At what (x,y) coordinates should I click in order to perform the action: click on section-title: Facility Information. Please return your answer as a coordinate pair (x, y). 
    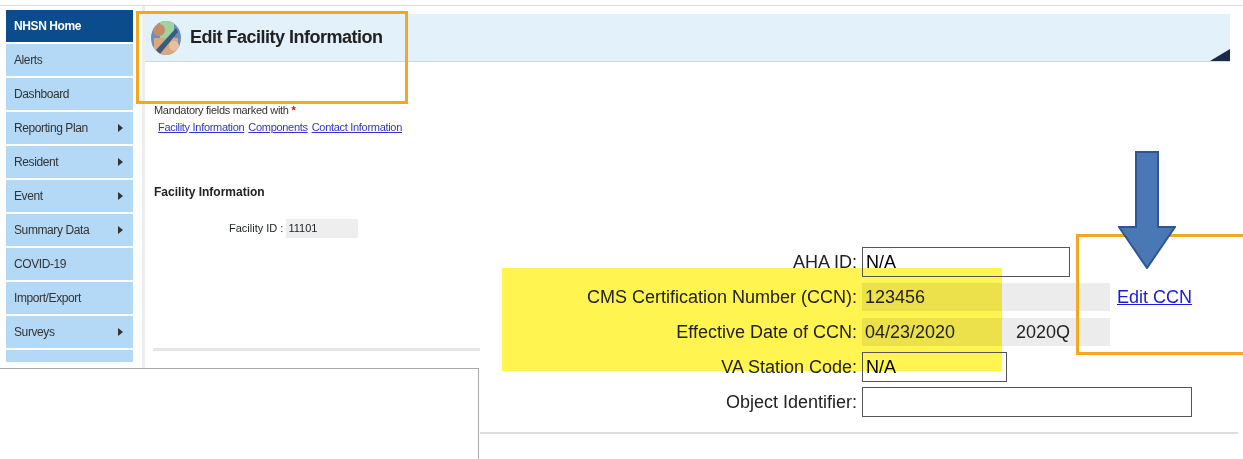
    Looking at the image, I should click on (210, 192).